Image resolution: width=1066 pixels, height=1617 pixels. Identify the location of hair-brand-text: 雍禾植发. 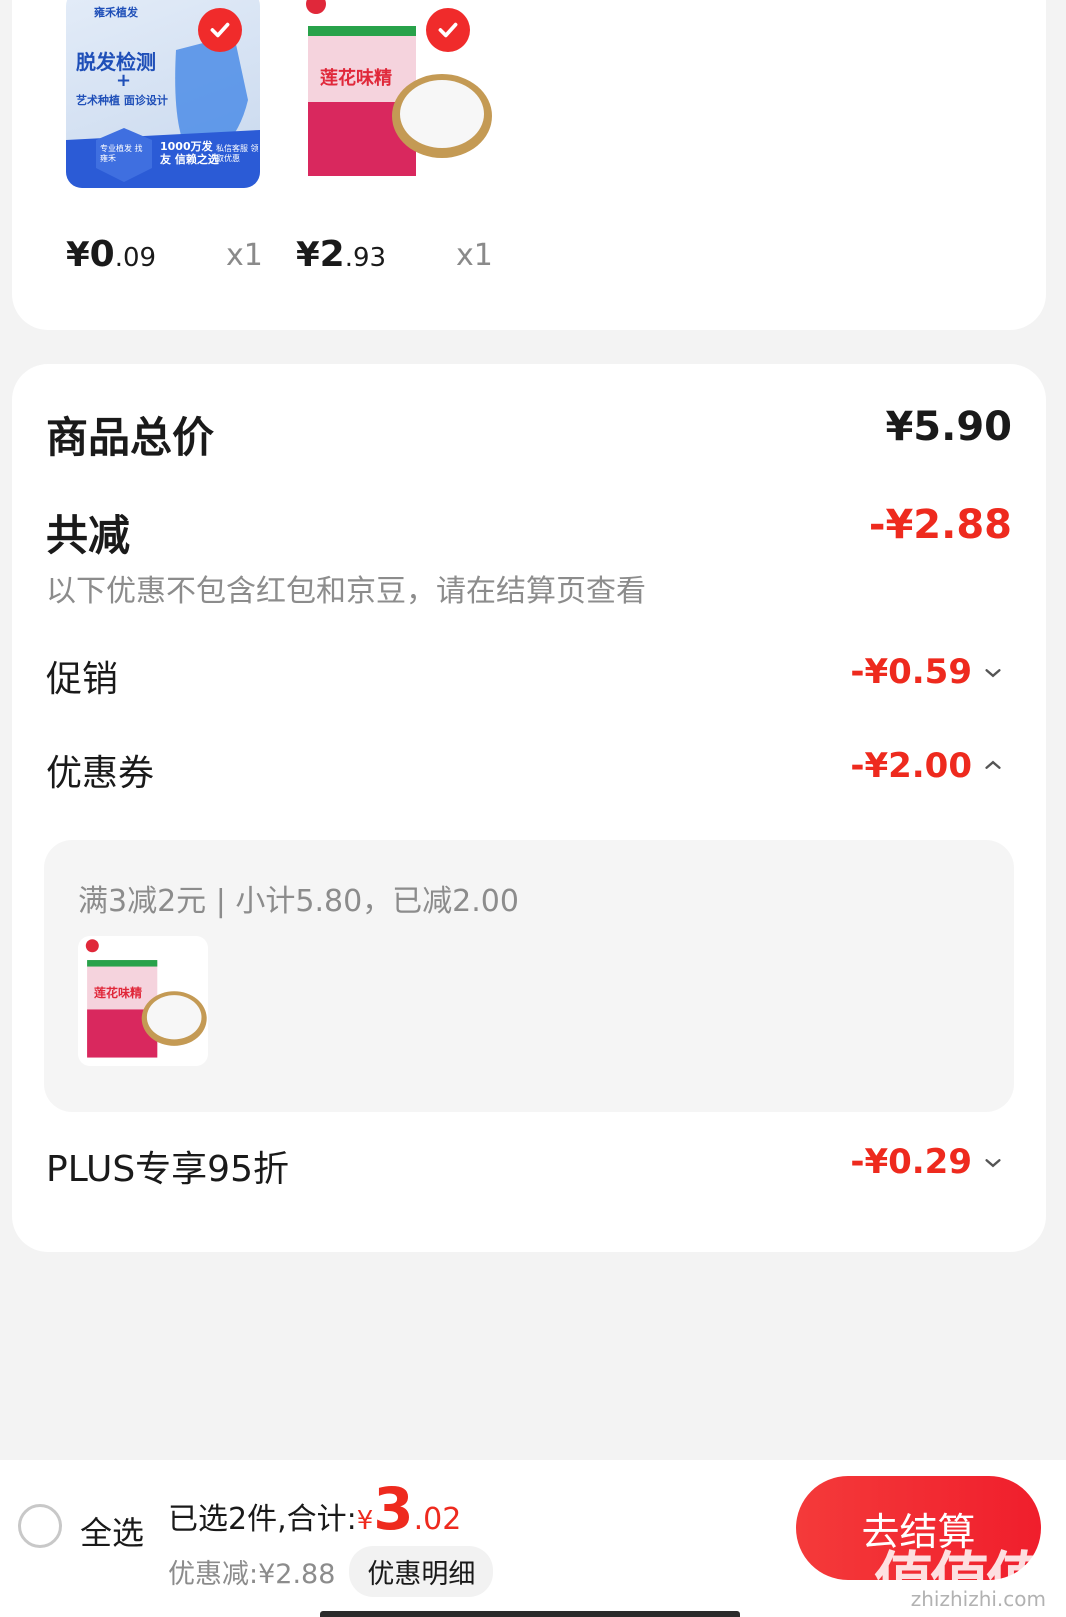
(116, 12).